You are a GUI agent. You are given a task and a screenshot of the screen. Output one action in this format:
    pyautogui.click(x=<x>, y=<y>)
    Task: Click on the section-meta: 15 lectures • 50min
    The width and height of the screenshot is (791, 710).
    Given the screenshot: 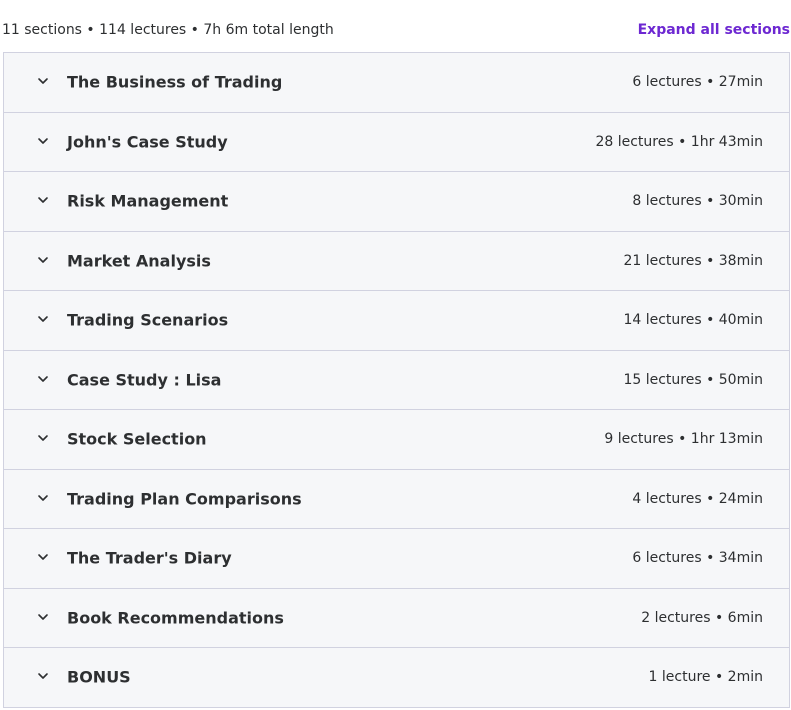 What is the action you would take?
    pyautogui.click(x=693, y=379)
    